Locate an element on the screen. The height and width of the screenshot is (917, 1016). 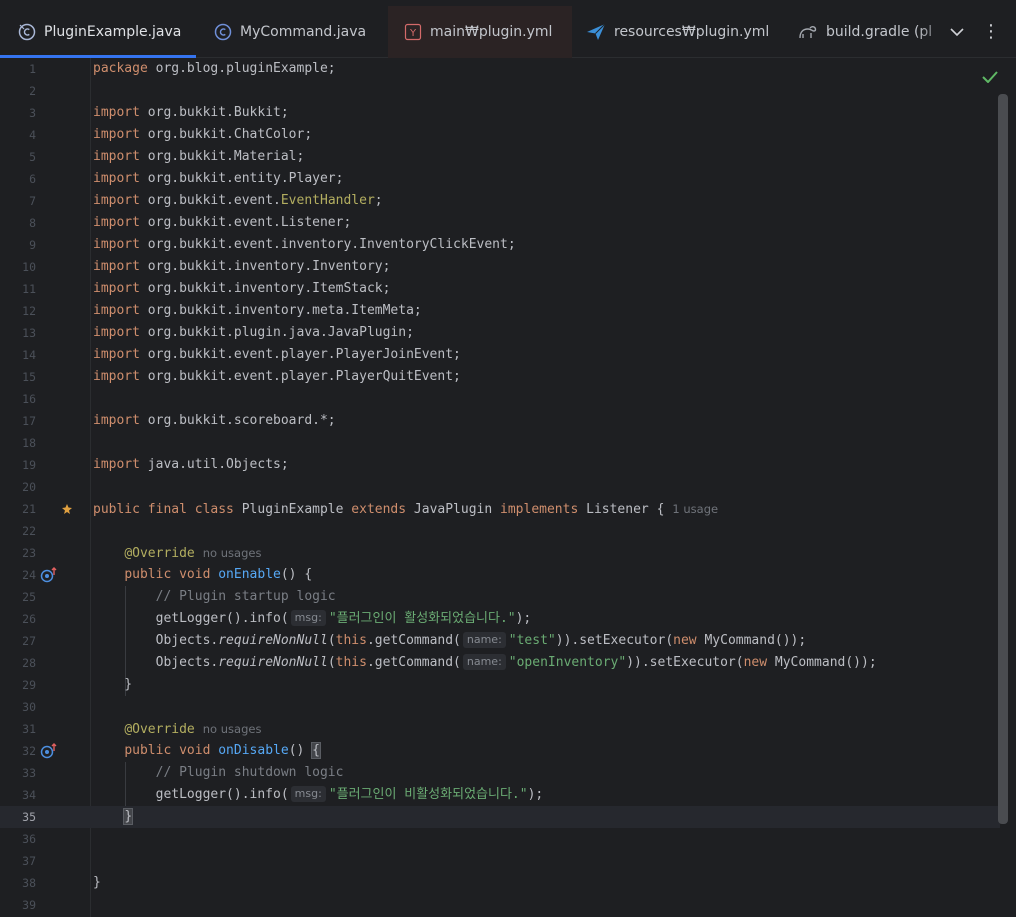
line-number: 39 is located at coordinates (29, 905).